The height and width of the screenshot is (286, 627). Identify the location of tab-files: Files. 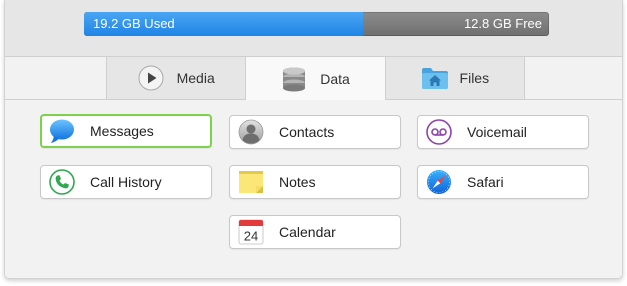
(454, 78).